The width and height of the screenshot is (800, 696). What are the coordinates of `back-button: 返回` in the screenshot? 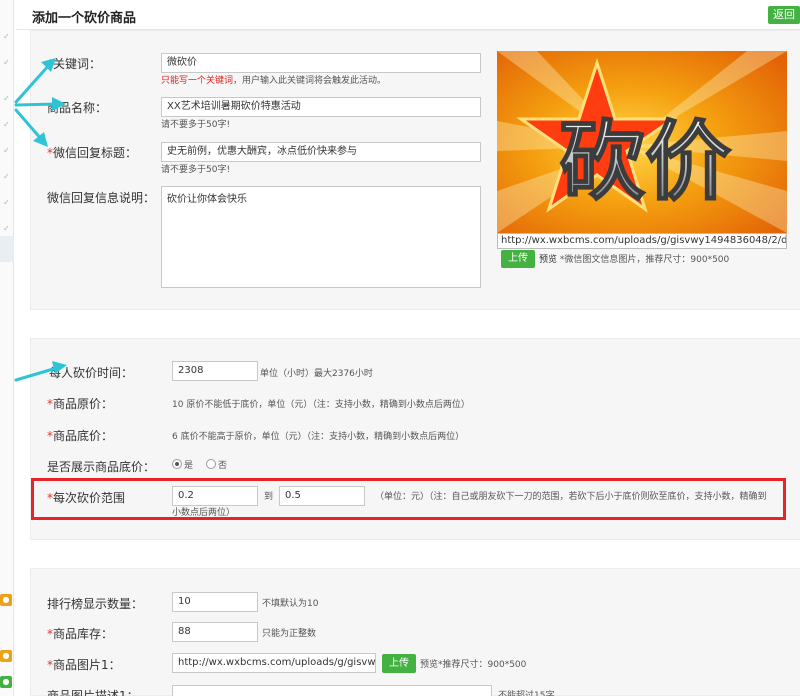 It's located at (784, 15).